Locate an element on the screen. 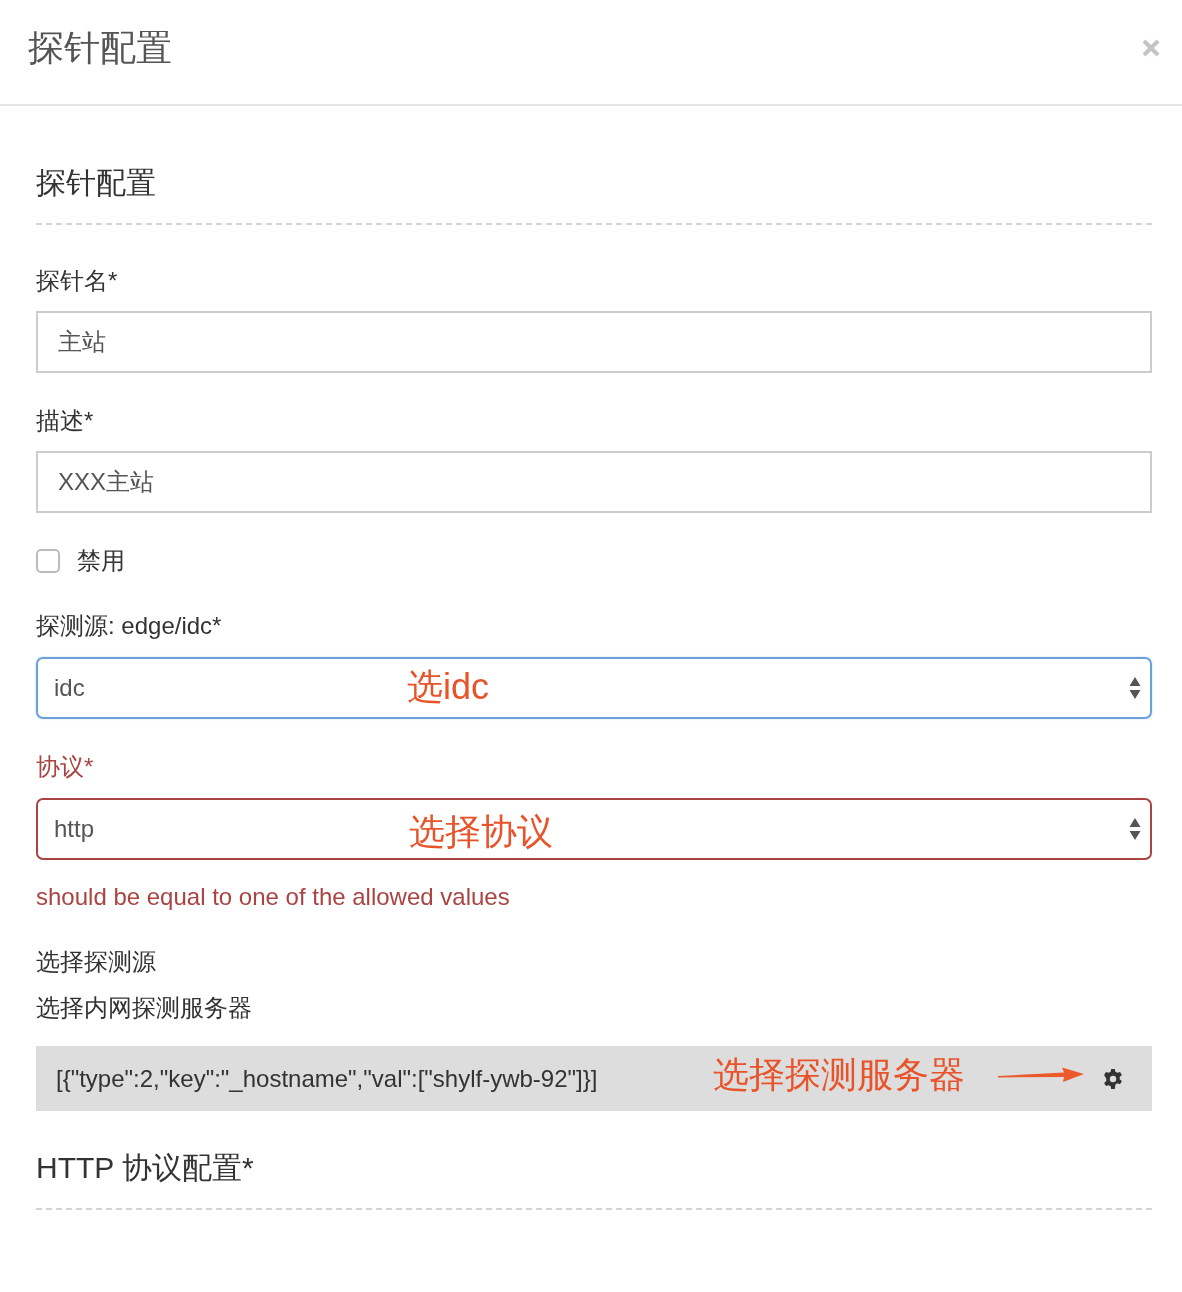 The width and height of the screenshot is (1182, 1292). text-field: XXX主站 is located at coordinates (594, 482).